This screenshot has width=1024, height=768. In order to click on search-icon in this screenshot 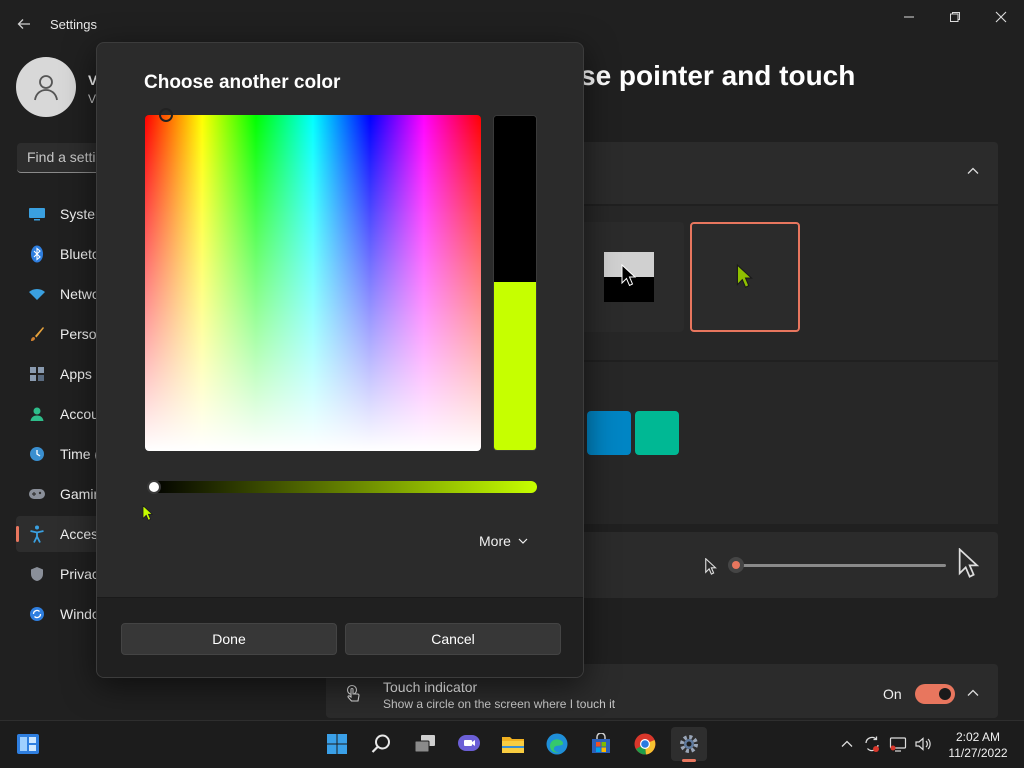, I will do `click(381, 744)`.